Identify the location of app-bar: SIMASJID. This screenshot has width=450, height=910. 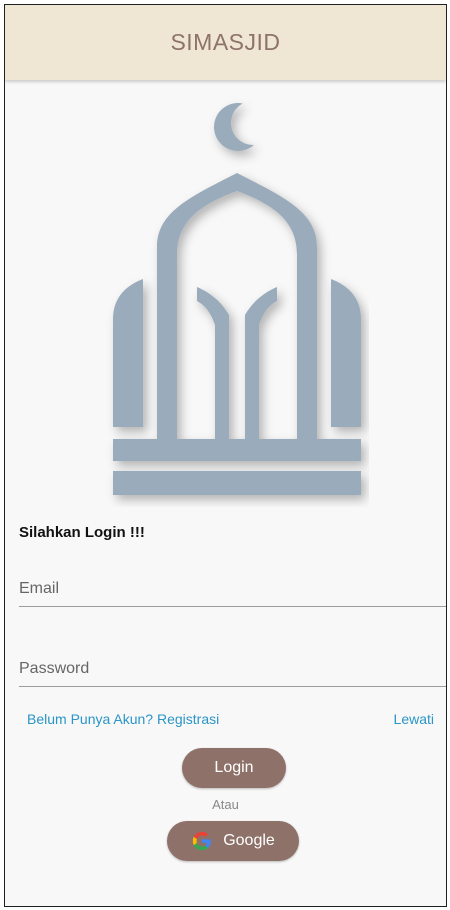
(225, 42).